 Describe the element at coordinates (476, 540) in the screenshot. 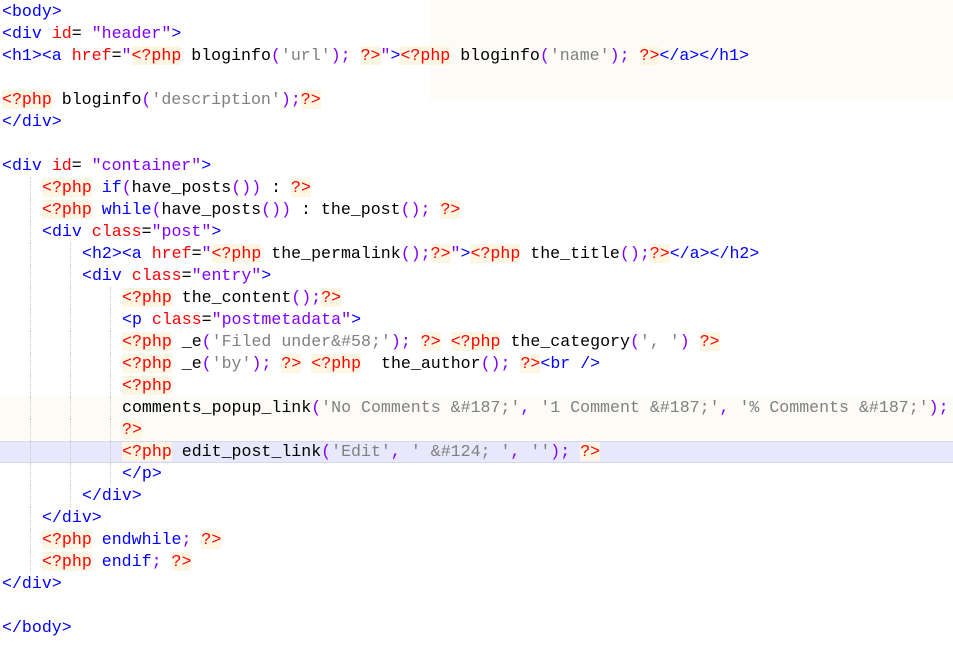

I see `code-line: <?php endwhile; ?>` at that location.